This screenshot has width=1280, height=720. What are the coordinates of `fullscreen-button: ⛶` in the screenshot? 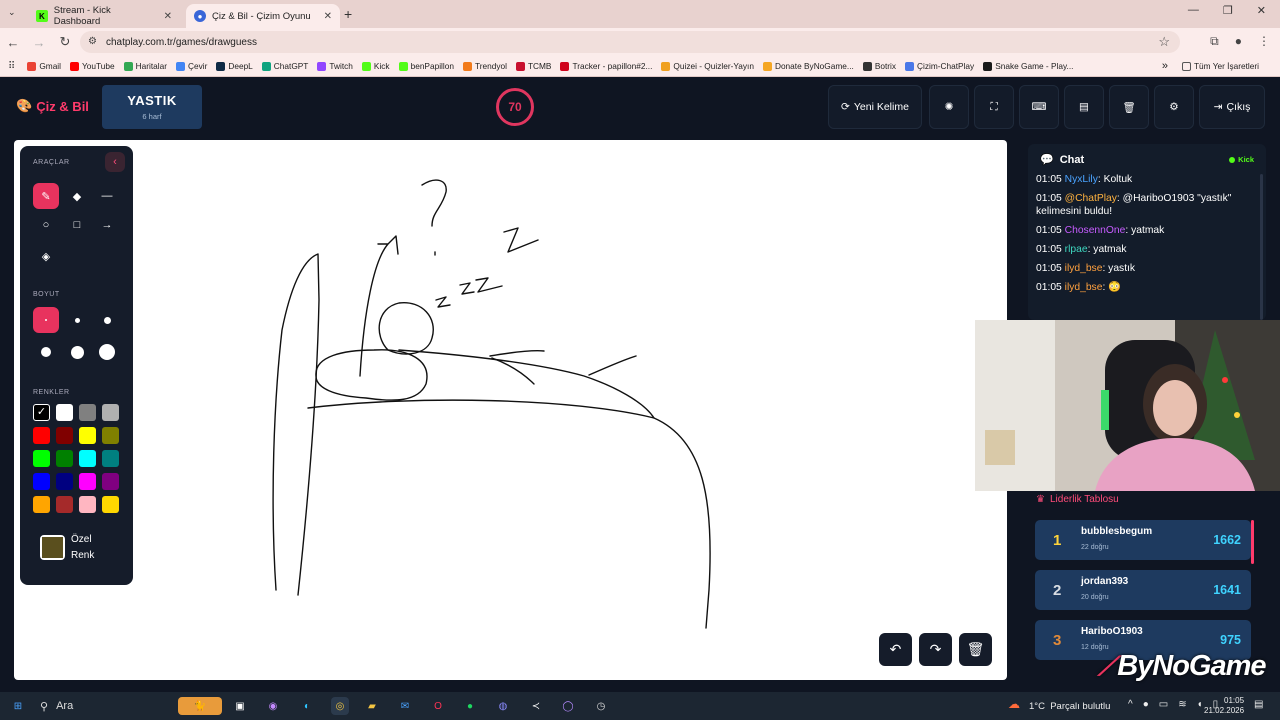 It's located at (994, 107).